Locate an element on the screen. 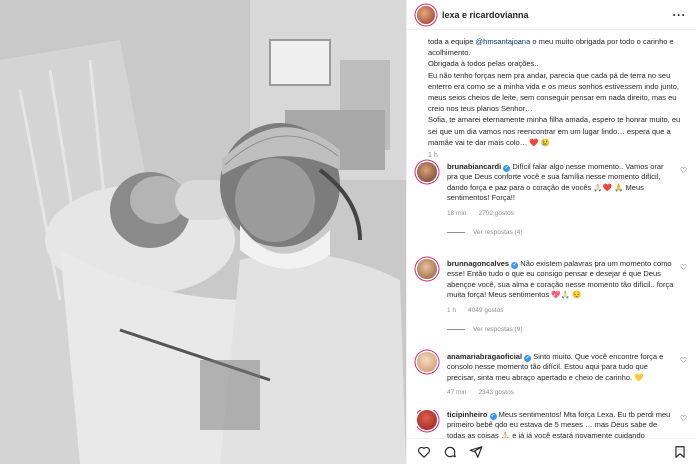 This screenshot has width=696, height=464. comment-icon is located at coordinates (450, 452).